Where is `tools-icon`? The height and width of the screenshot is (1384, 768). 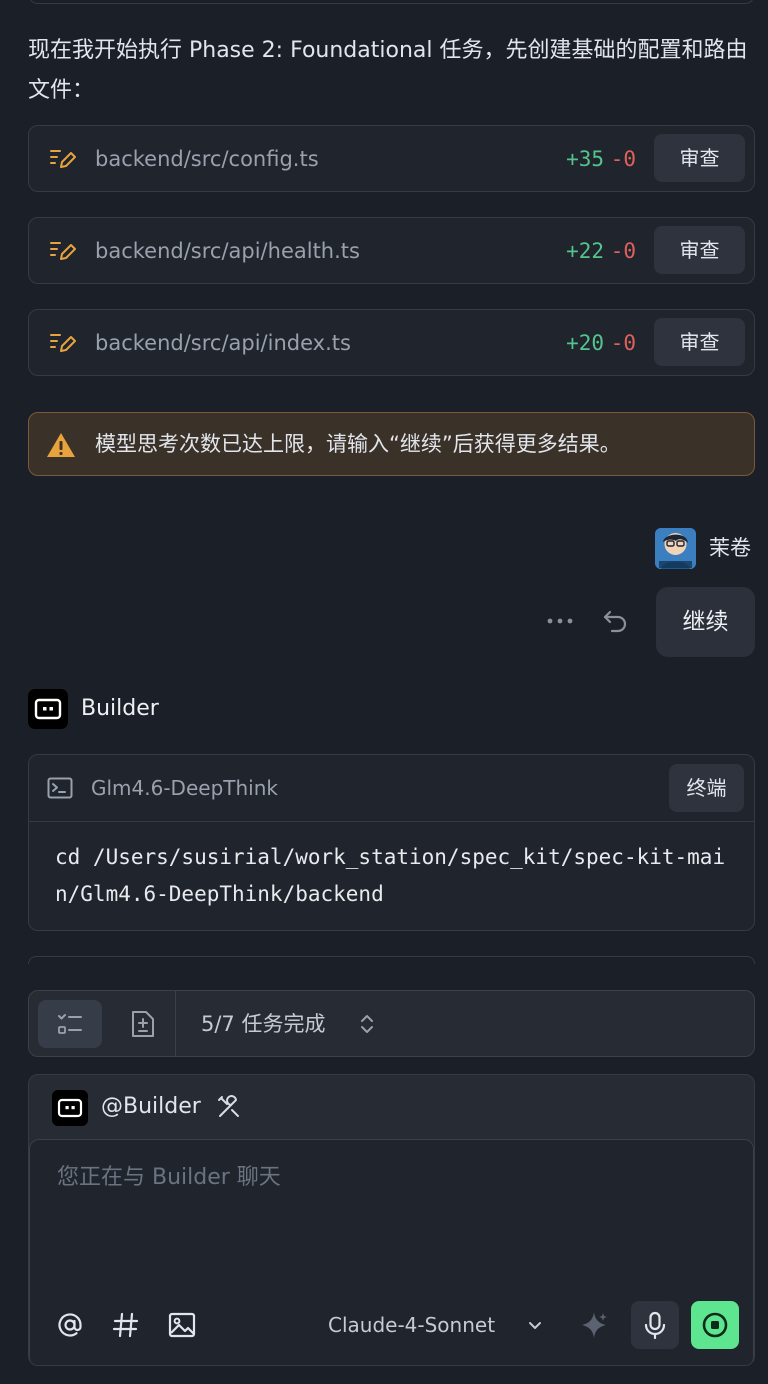
tools-icon is located at coordinates (229, 1107).